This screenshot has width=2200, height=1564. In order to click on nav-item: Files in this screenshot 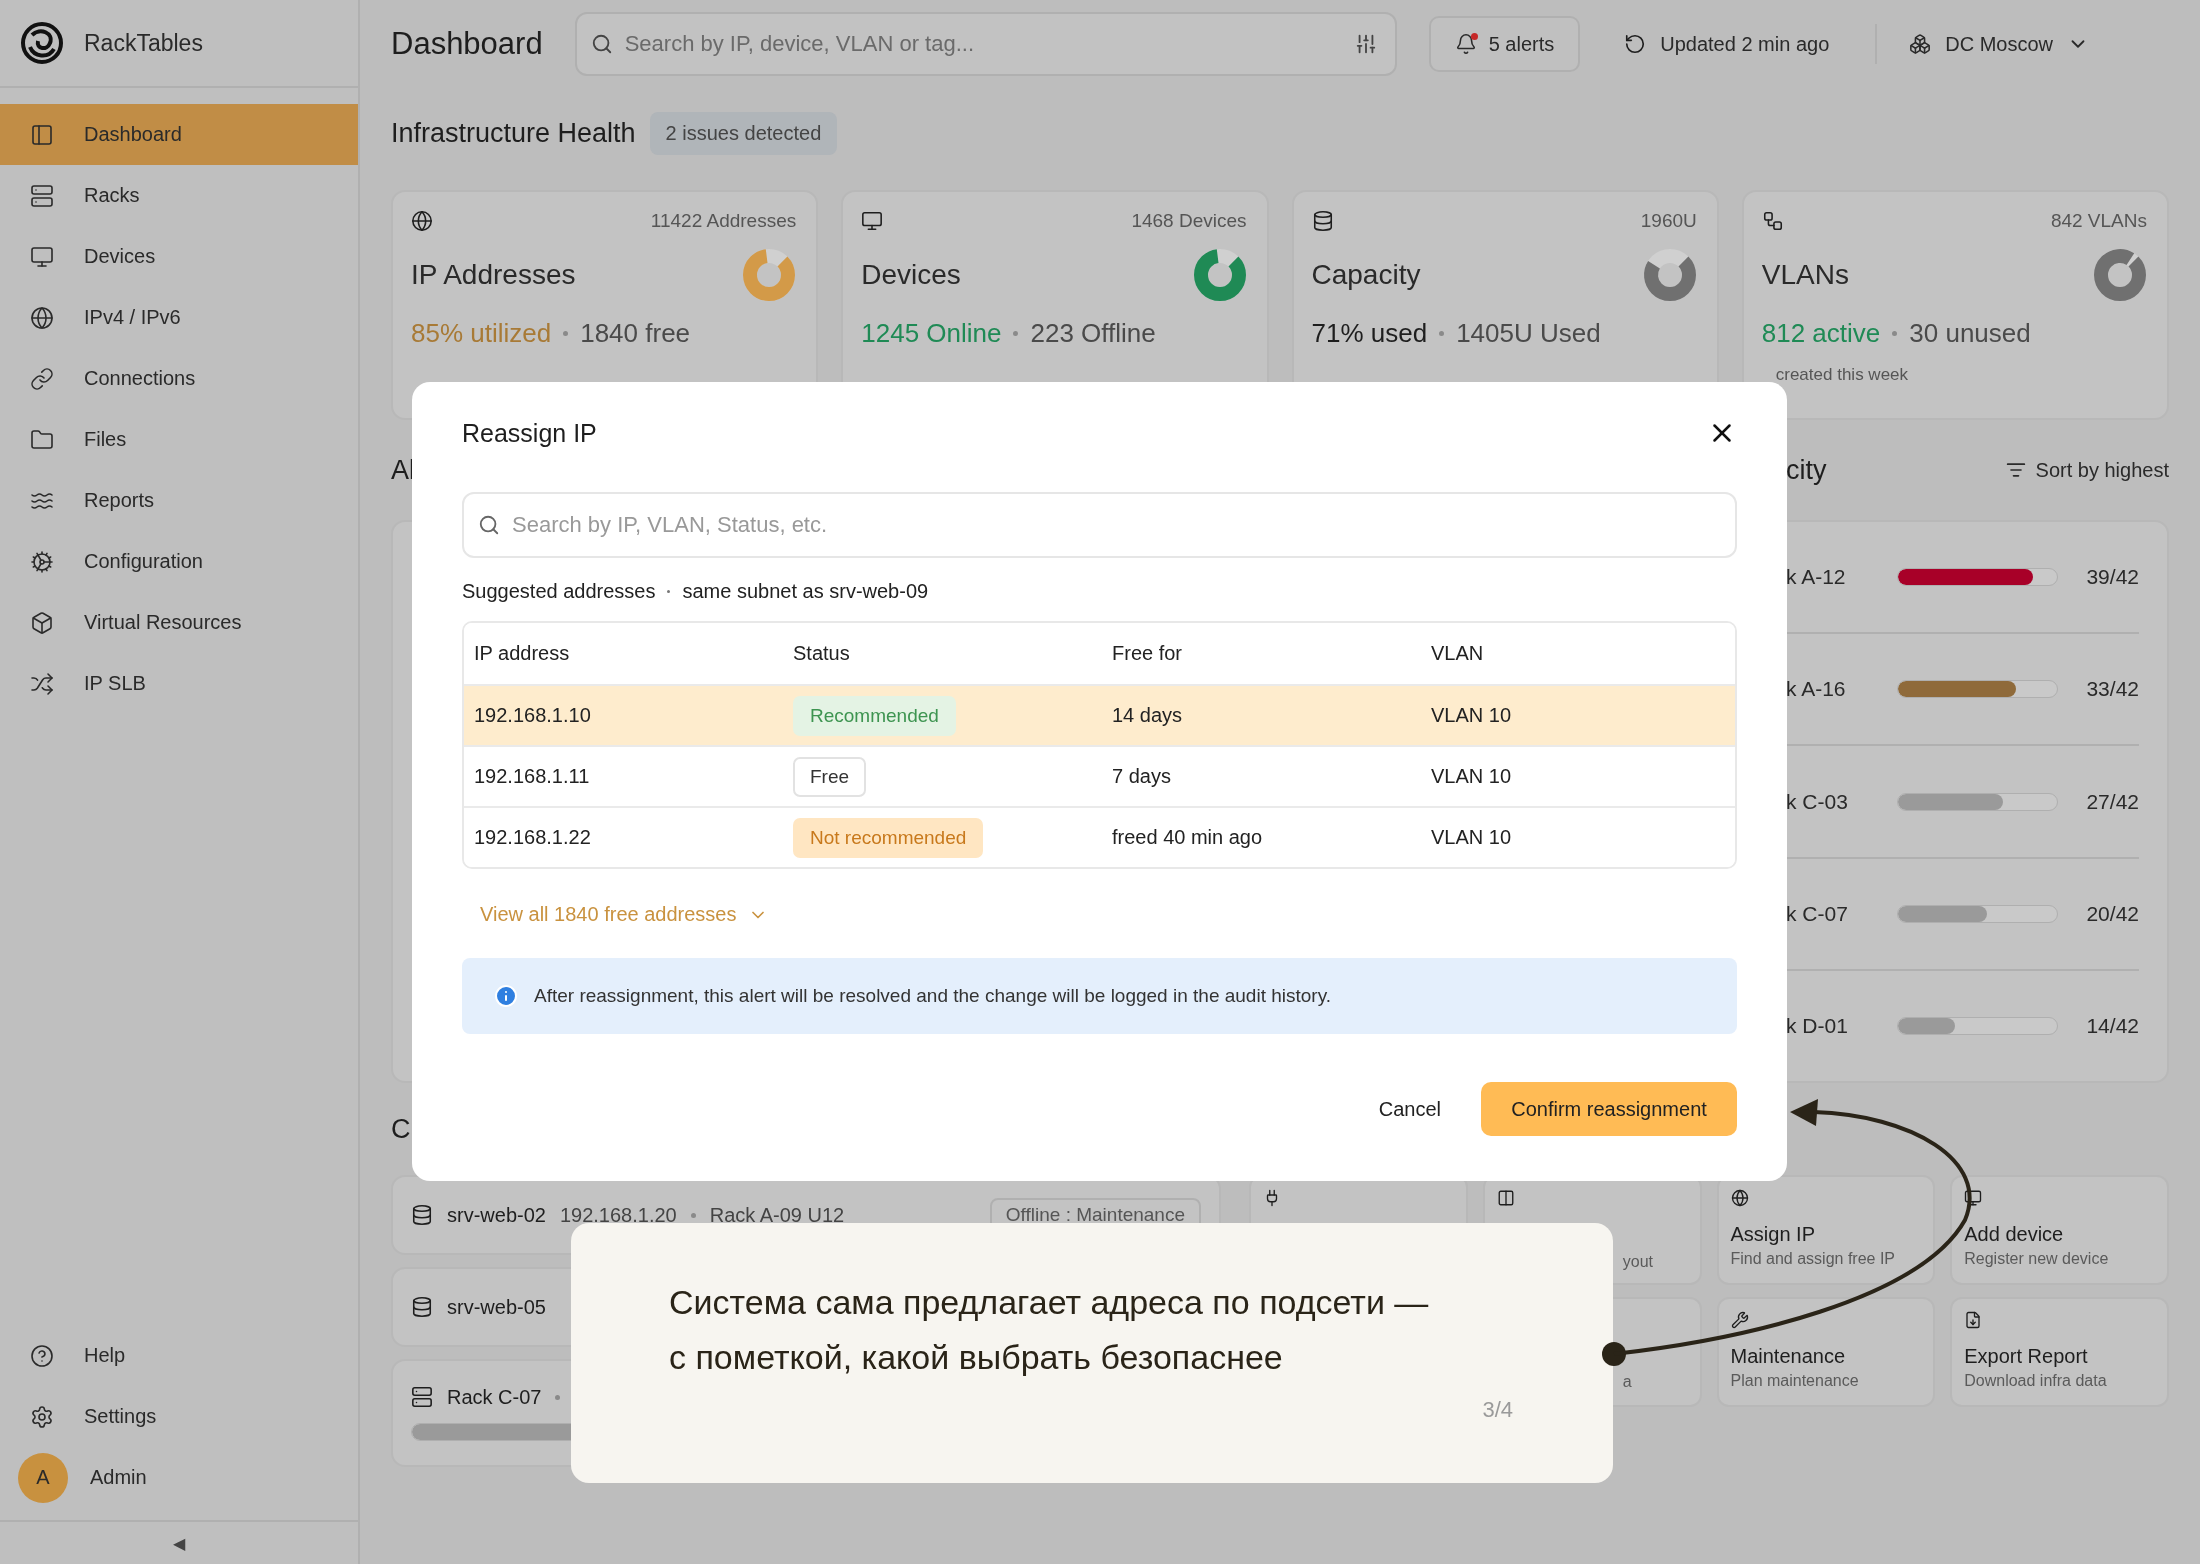, I will do `click(179, 439)`.